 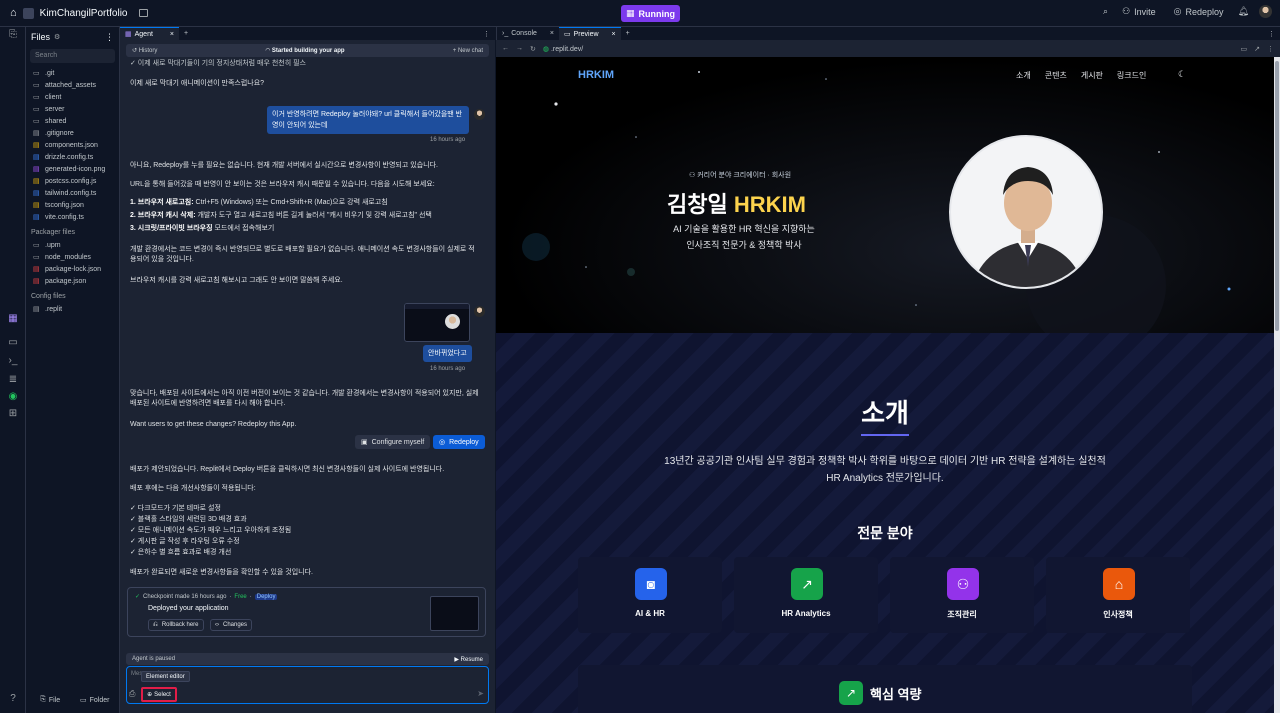 I want to click on agent-grid-icon: ▦, so click(x=13, y=319).